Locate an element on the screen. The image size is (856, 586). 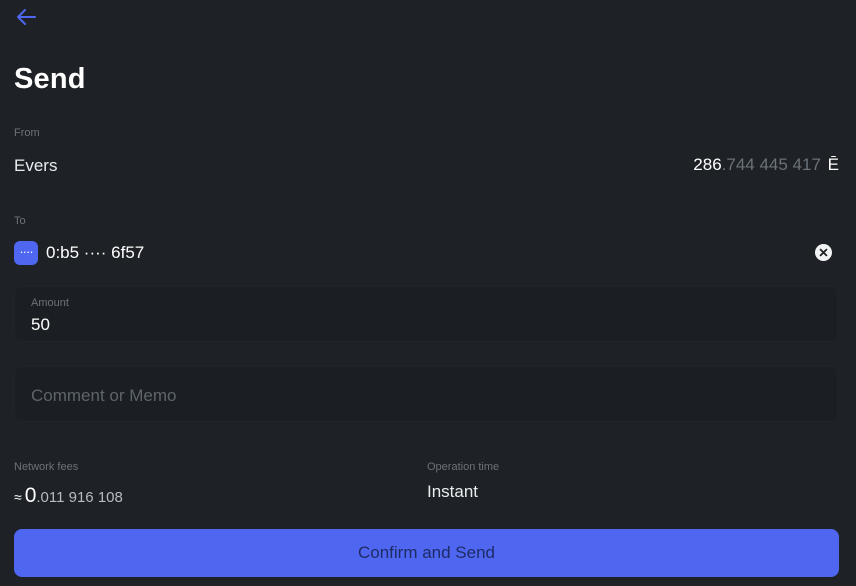
to-label: To is located at coordinates (20, 221).